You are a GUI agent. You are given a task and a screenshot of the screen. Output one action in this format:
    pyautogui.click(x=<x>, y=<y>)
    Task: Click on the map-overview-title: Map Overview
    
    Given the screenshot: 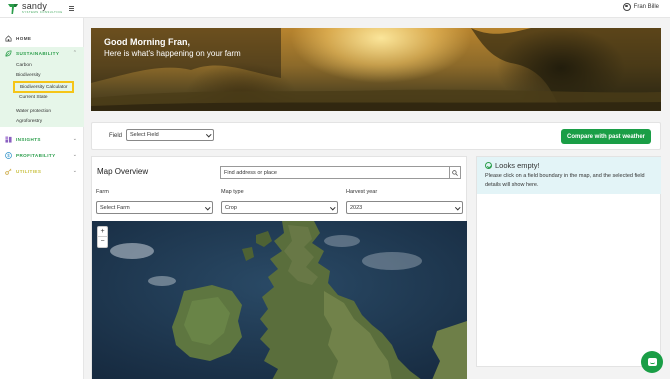 What is the action you would take?
    pyautogui.click(x=123, y=171)
    